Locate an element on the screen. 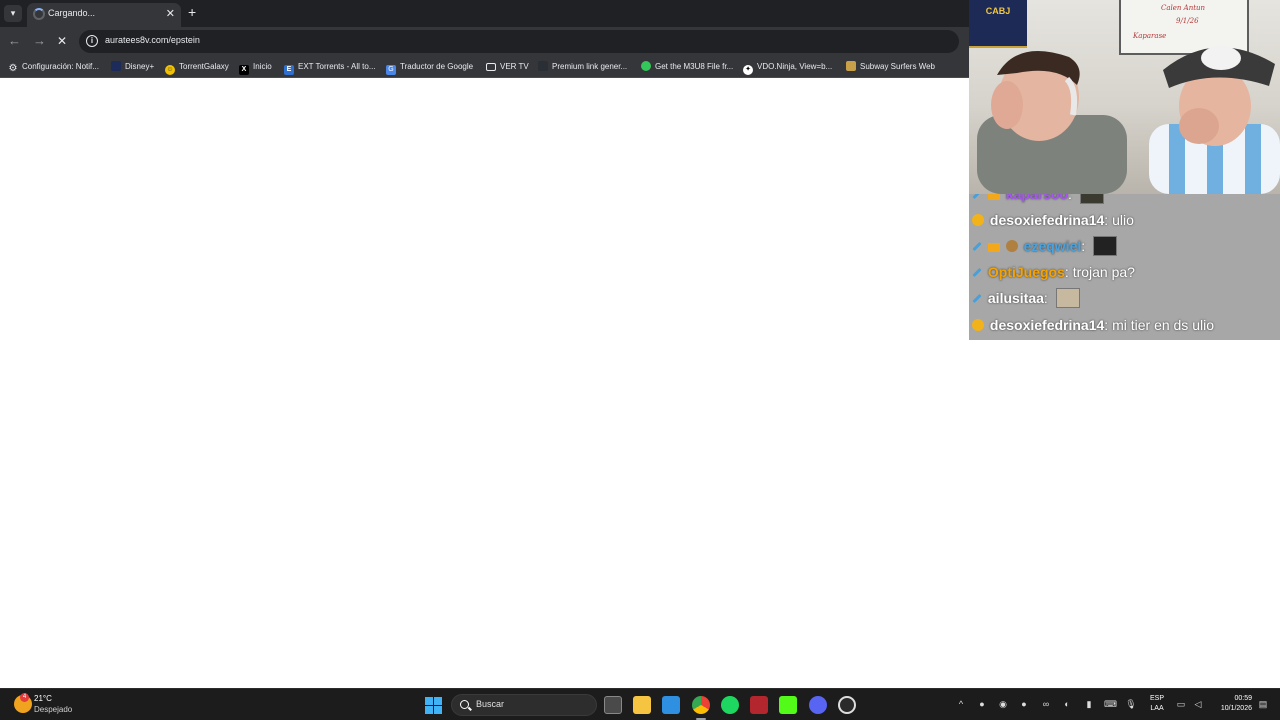 The height and width of the screenshot is (720, 1280). streamer-right is located at coordinates (1214, 120).